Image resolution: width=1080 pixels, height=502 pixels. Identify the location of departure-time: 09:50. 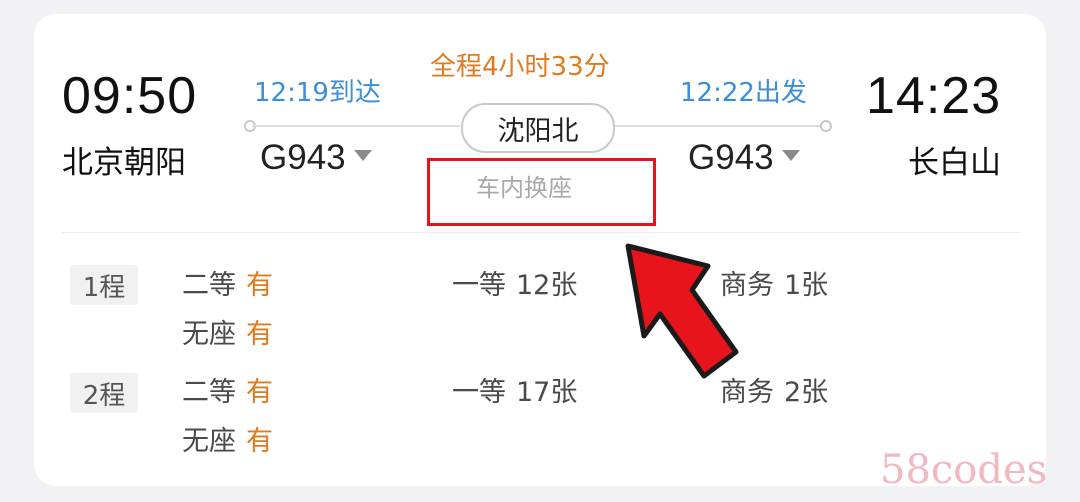
(130, 96).